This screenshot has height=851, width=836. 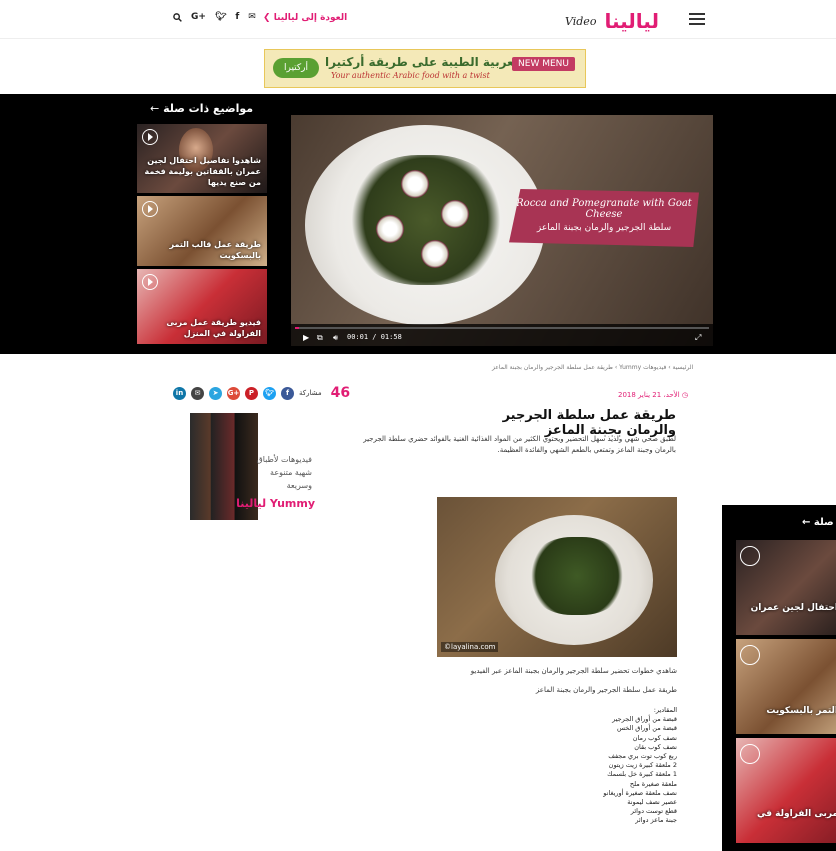 I want to click on side-ad-text: فيديوهات لأطباق شهية متنوعة وسريعة, so click(x=284, y=472).